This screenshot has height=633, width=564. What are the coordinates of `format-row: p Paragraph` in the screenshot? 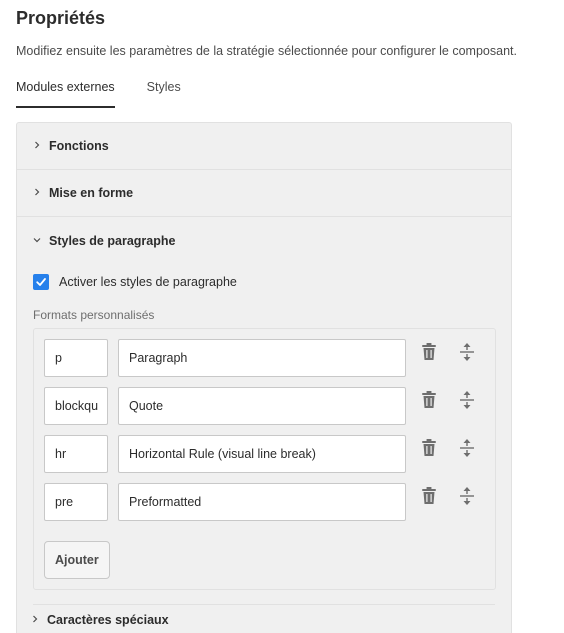 It's located at (264, 358).